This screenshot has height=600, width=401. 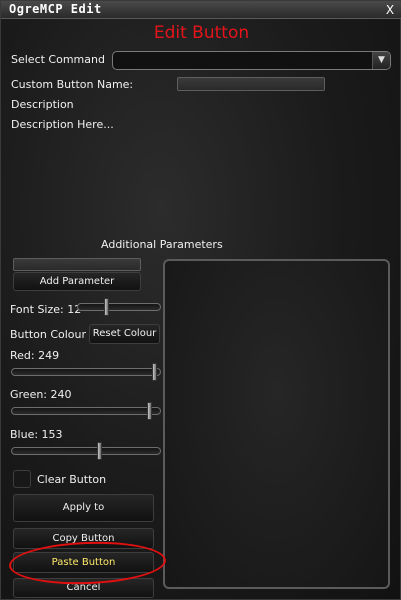 What do you see at coordinates (124, 334) in the screenshot?
I see `reset-colour-button: Reset Colour` at bounding box center [124, 334].